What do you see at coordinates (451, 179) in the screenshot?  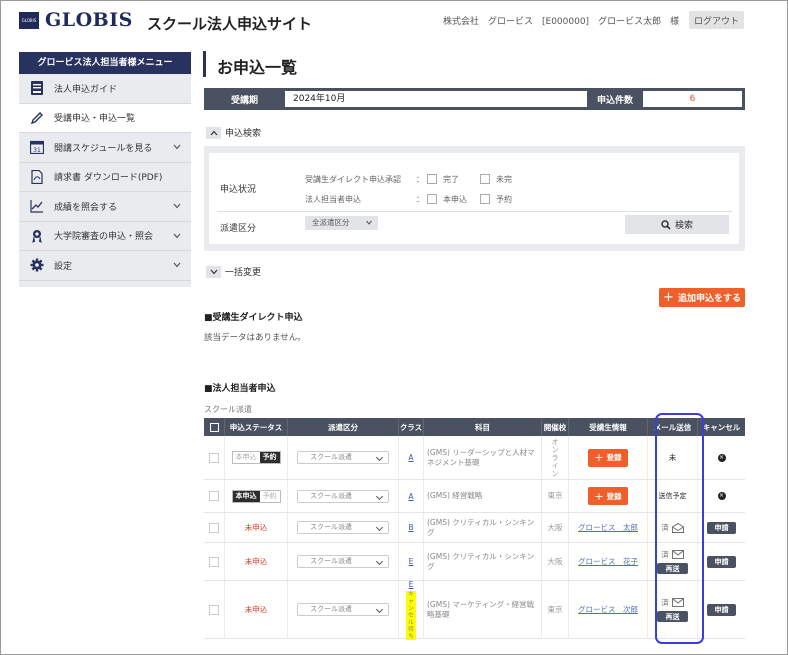 I see `done-label: 完了` at bounding box center [451, 179].